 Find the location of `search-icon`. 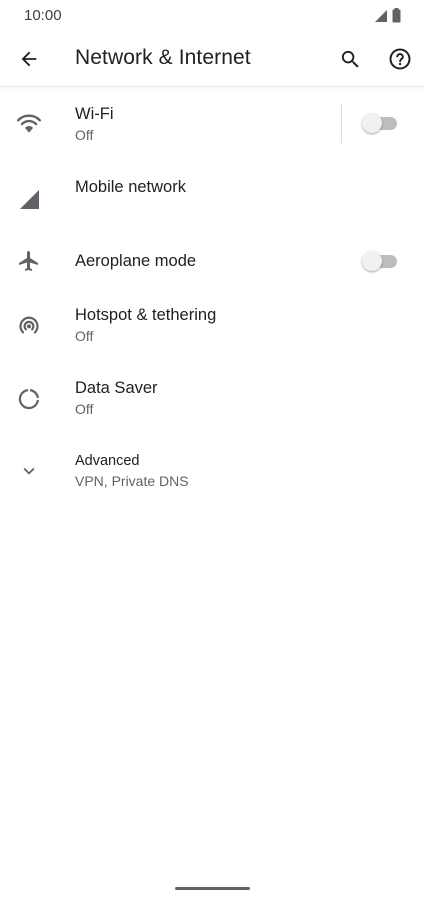

search-icon is located at coordinates (350, 59).